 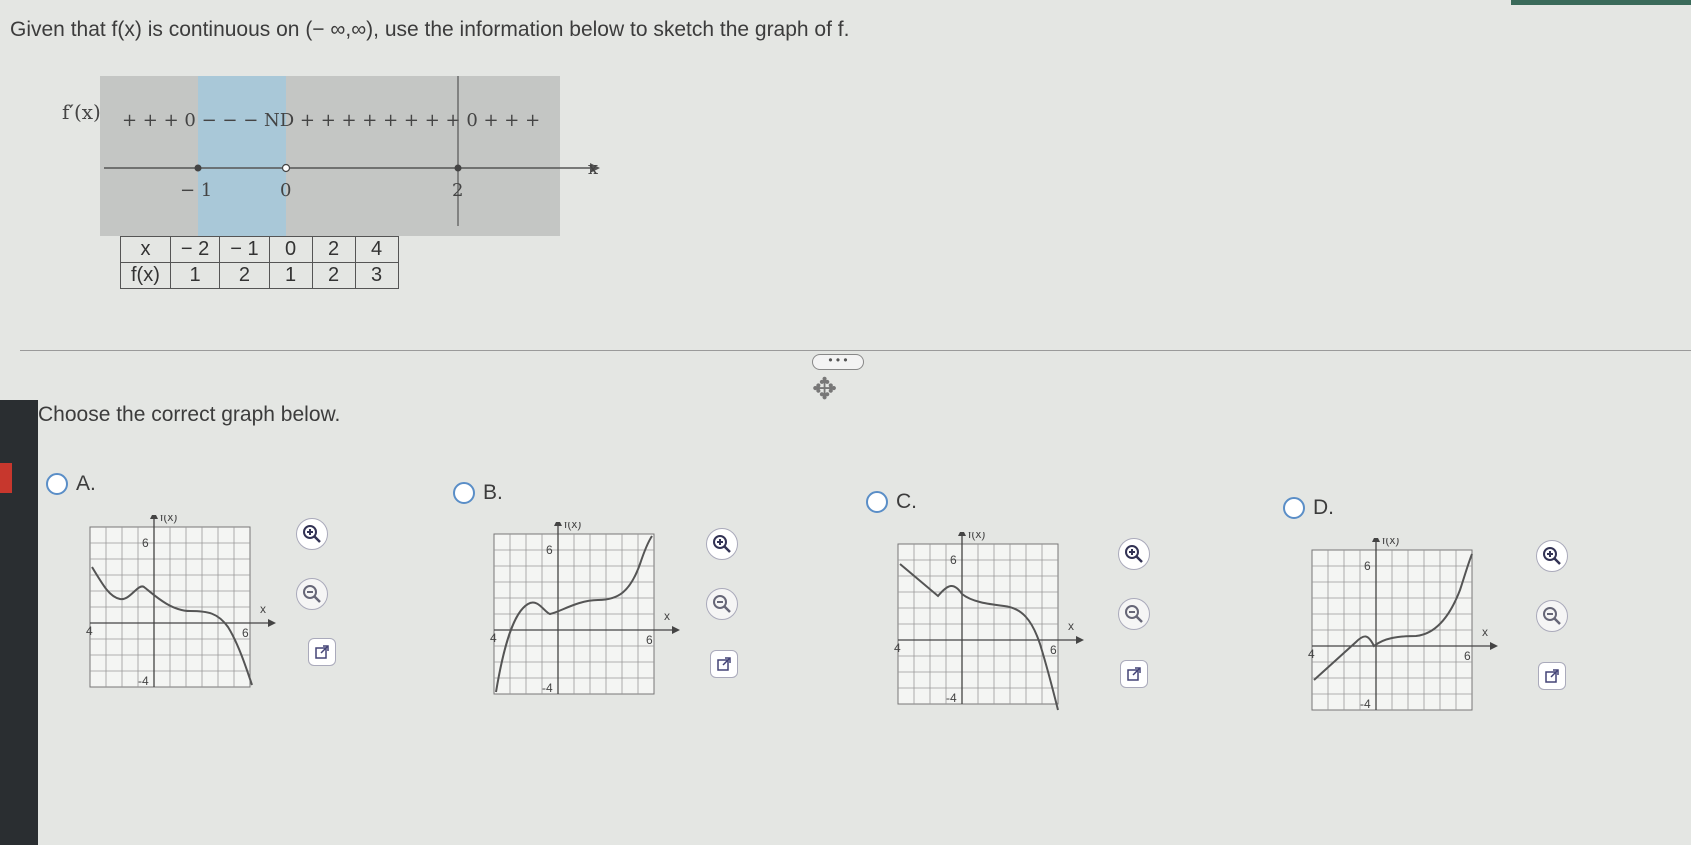 What do you see at coordinates (376, 249) in the screenshot?
I see `table-cell: 4` at bounding box center [376, 249].